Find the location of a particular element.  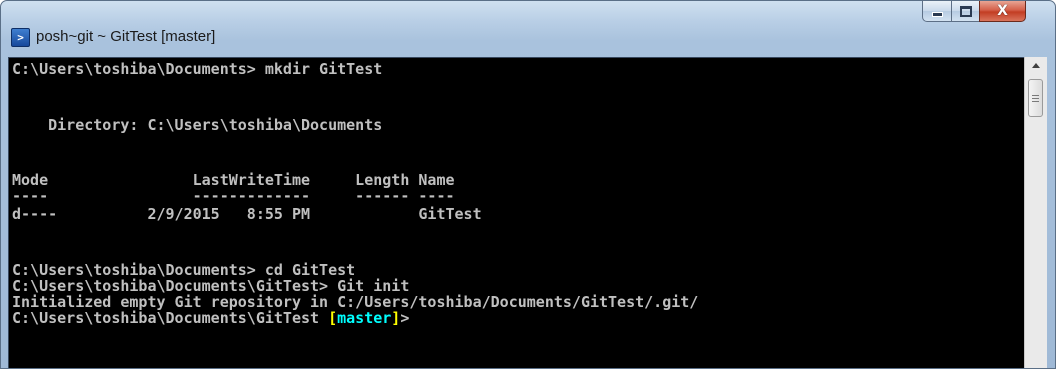

vertical-scrollbar is located at coordinates (1035, 212).